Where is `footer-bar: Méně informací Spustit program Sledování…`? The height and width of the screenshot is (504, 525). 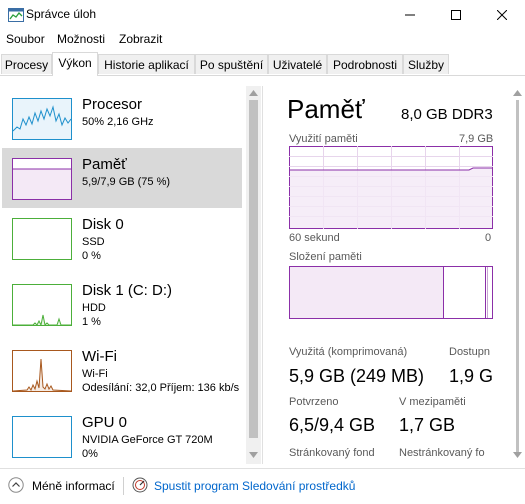
footer-bar: Méně informací Spustit program Sledování… is located at coordinates (262, 486).